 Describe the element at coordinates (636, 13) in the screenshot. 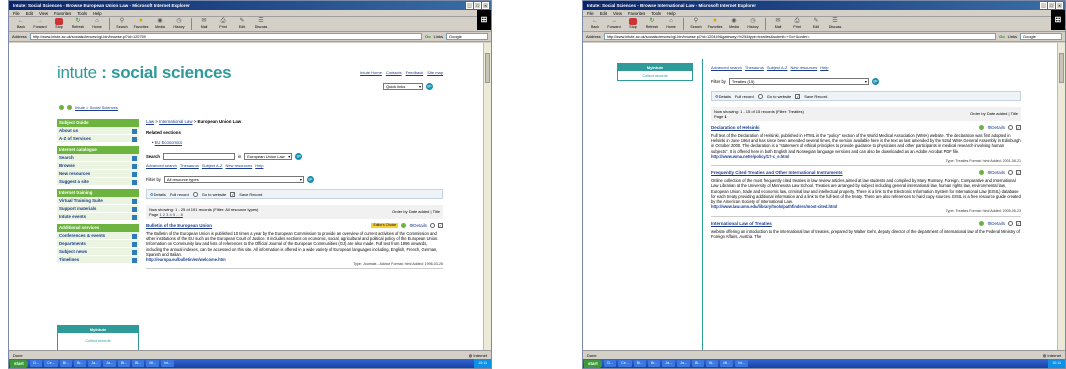

I see `menu-favorites: Favorites` at that location.